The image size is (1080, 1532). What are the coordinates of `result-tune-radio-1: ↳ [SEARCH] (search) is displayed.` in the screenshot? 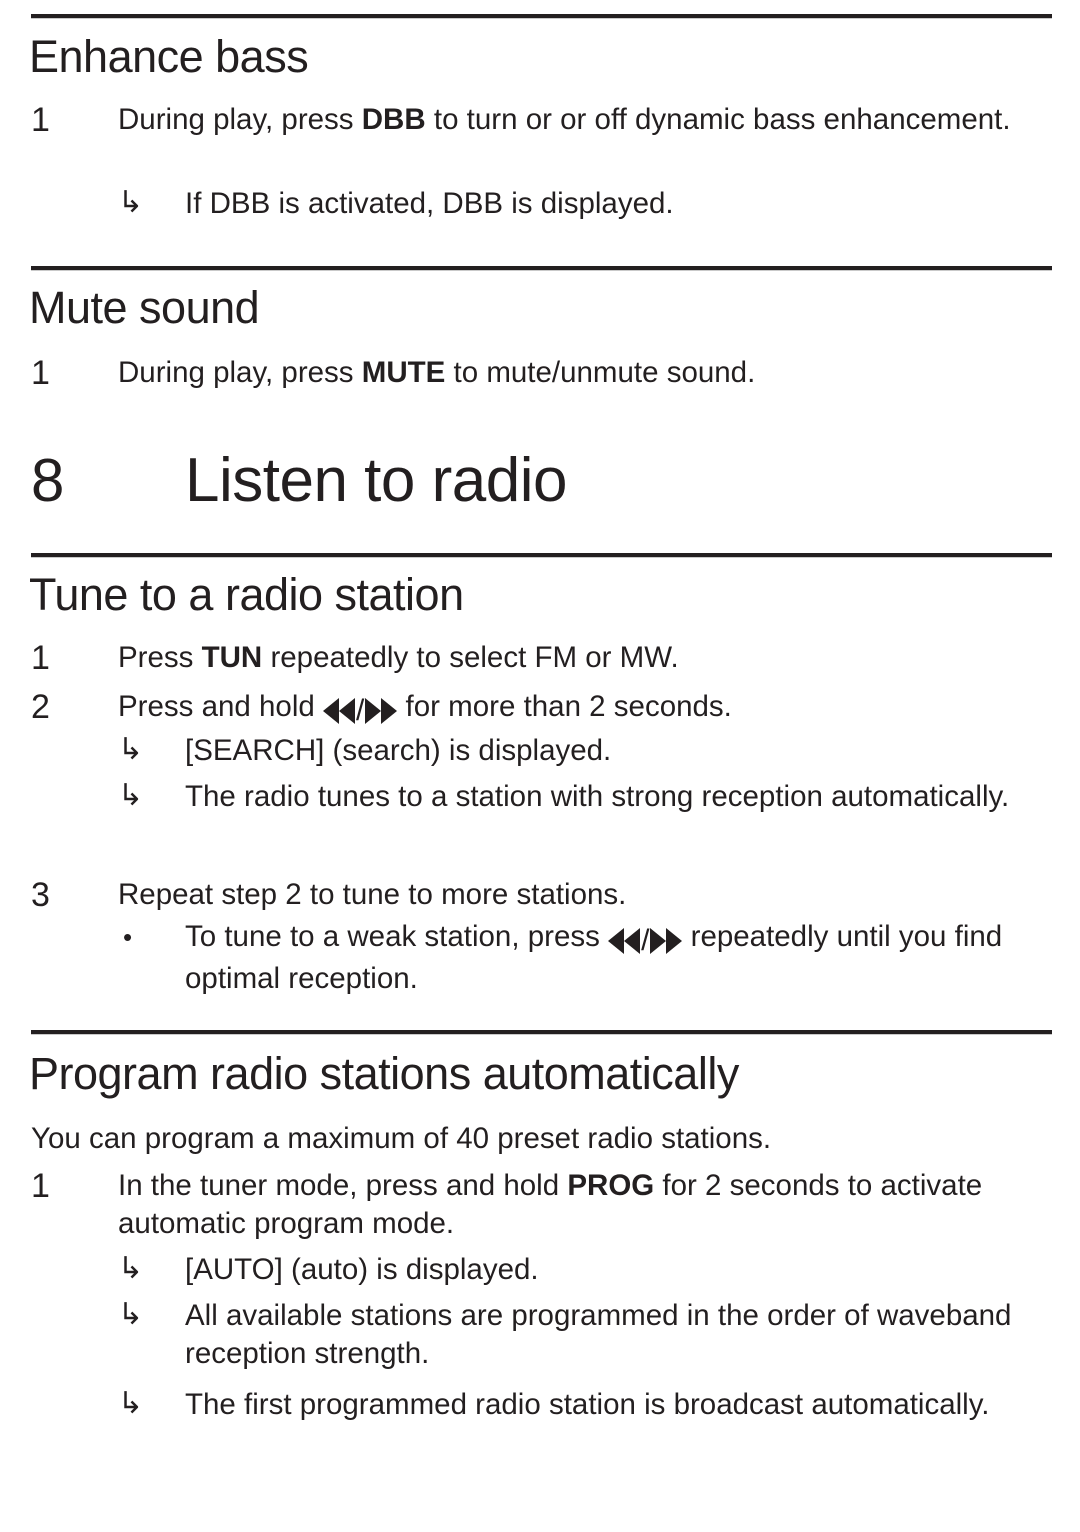 It's located at (544, 751).